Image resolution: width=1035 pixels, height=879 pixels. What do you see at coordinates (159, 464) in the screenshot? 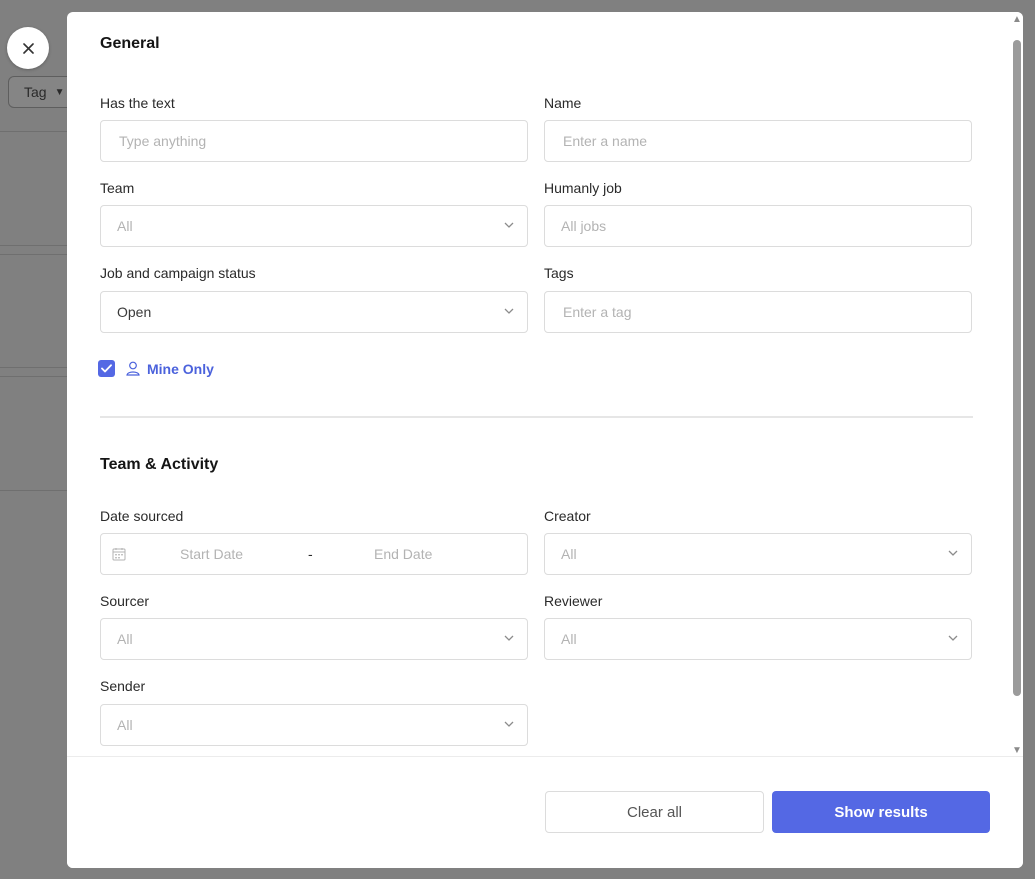
I see `team-activity-section-title: Team & Activity` at bounding box center [159, 464].